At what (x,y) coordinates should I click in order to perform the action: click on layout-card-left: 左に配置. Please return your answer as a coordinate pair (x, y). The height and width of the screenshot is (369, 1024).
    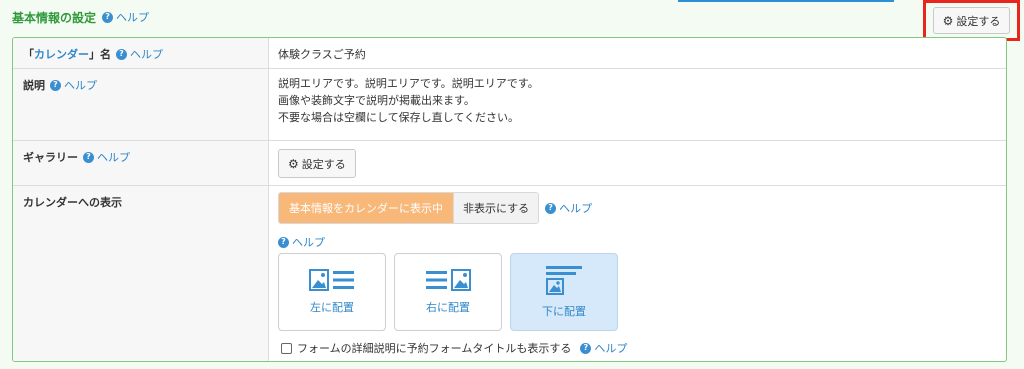
    Looking at the image, I should click on (332, 292).